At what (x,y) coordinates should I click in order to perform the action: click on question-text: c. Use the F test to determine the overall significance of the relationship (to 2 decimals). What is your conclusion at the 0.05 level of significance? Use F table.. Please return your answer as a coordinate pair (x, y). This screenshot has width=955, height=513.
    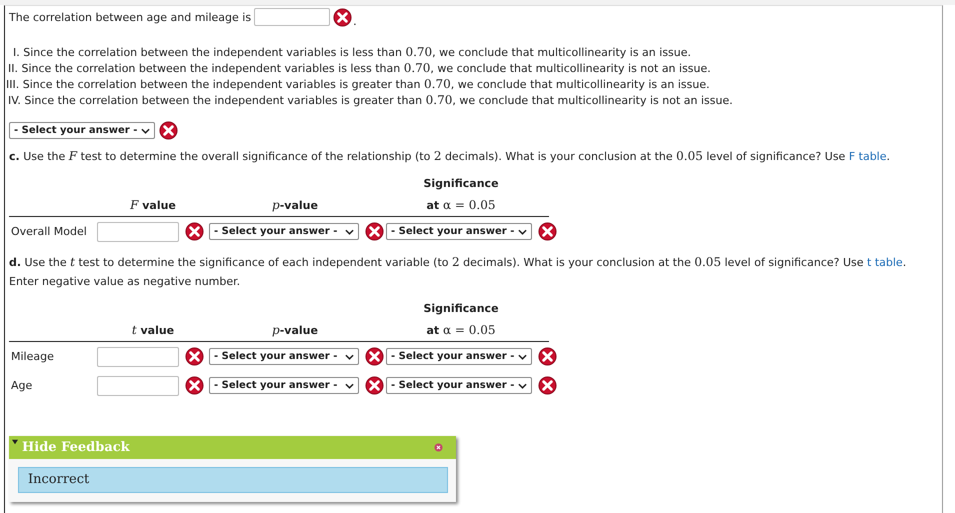
    Looking at the image, I should click on (450, 156).